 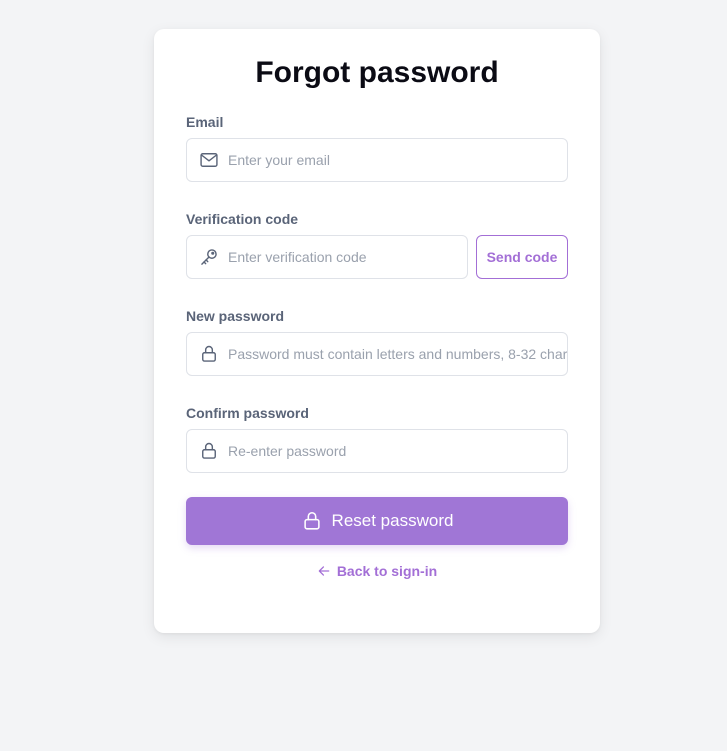 I want to click on new-password-label: New password, so click(x=235, y=316).